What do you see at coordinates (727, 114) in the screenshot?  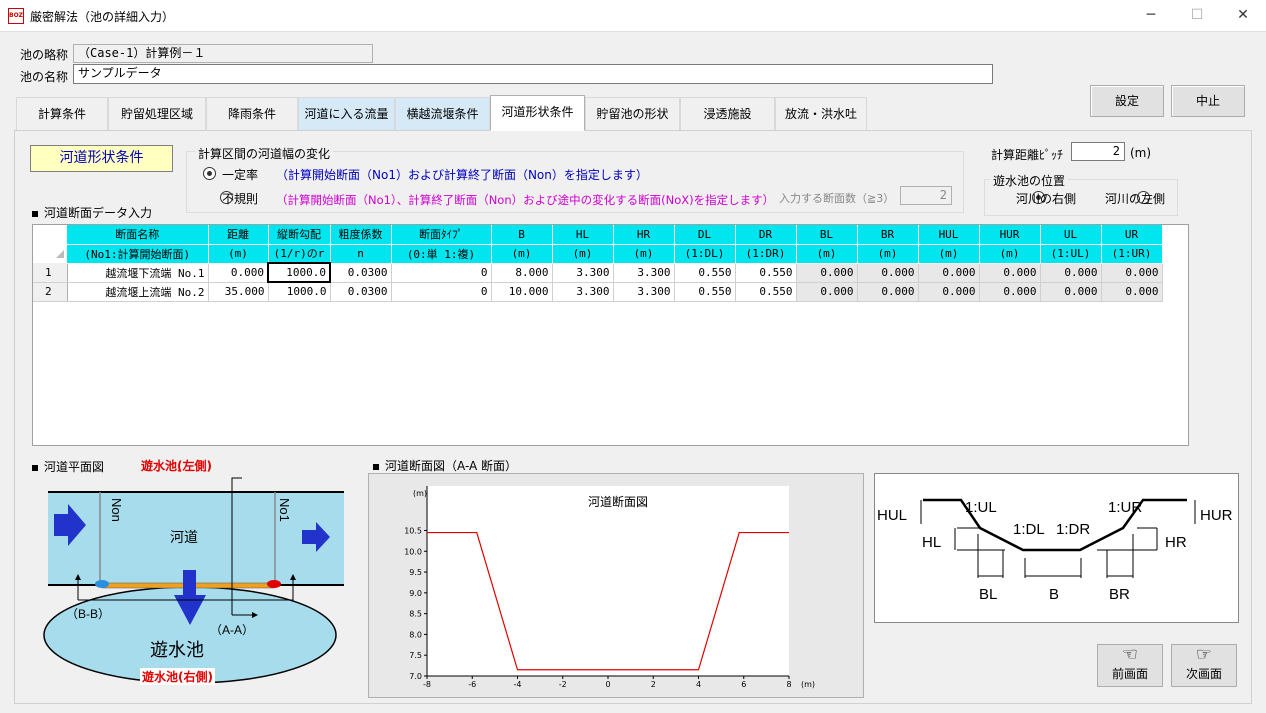 I see `tab-infiltration: 浸透施設` at bounding box center [727, 114].